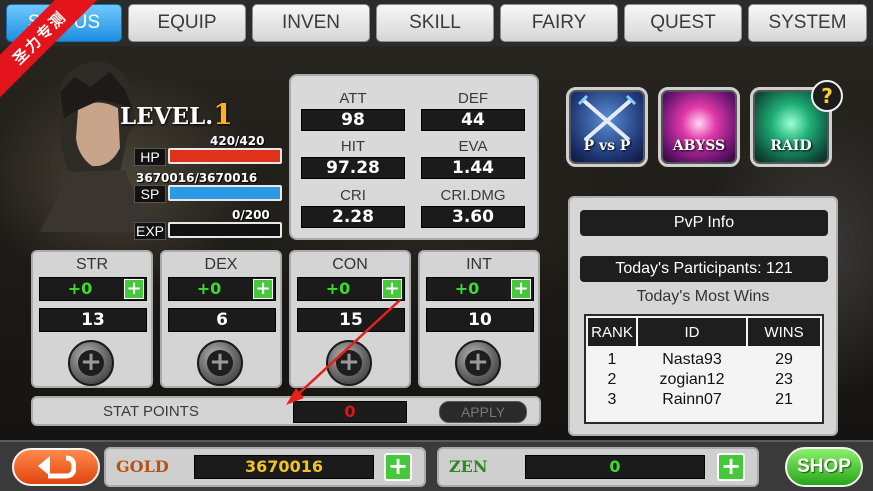  What do you see at coordinates (731, 467) in the screenshot?
I see `zen-add-button: +` at bounding box center [731, 467].